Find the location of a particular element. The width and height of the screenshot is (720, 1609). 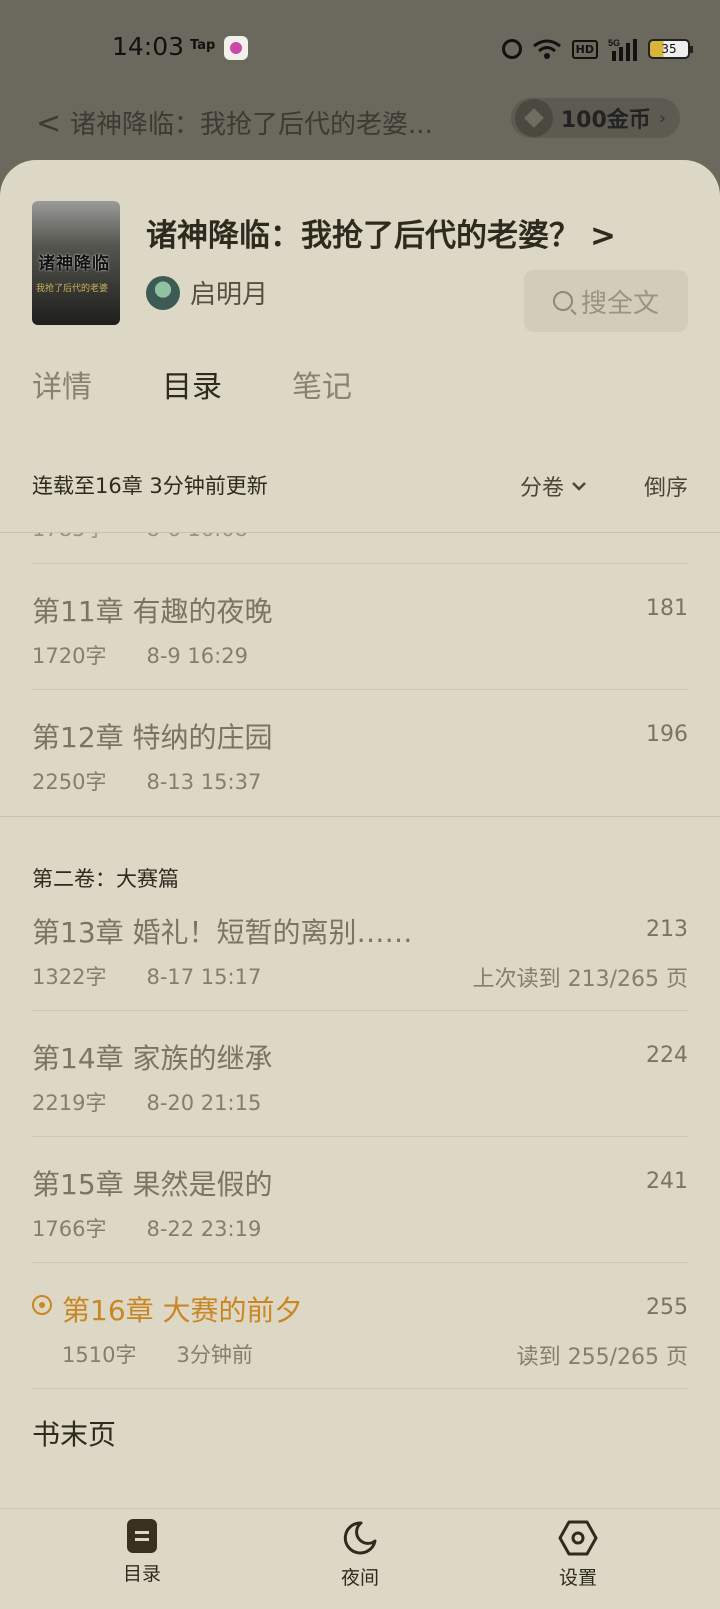

network-label: 5G is located at coordinates (614, 43).